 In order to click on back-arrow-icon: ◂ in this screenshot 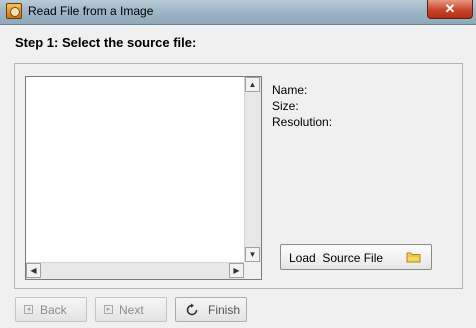, I will do `click(28, 309)`.